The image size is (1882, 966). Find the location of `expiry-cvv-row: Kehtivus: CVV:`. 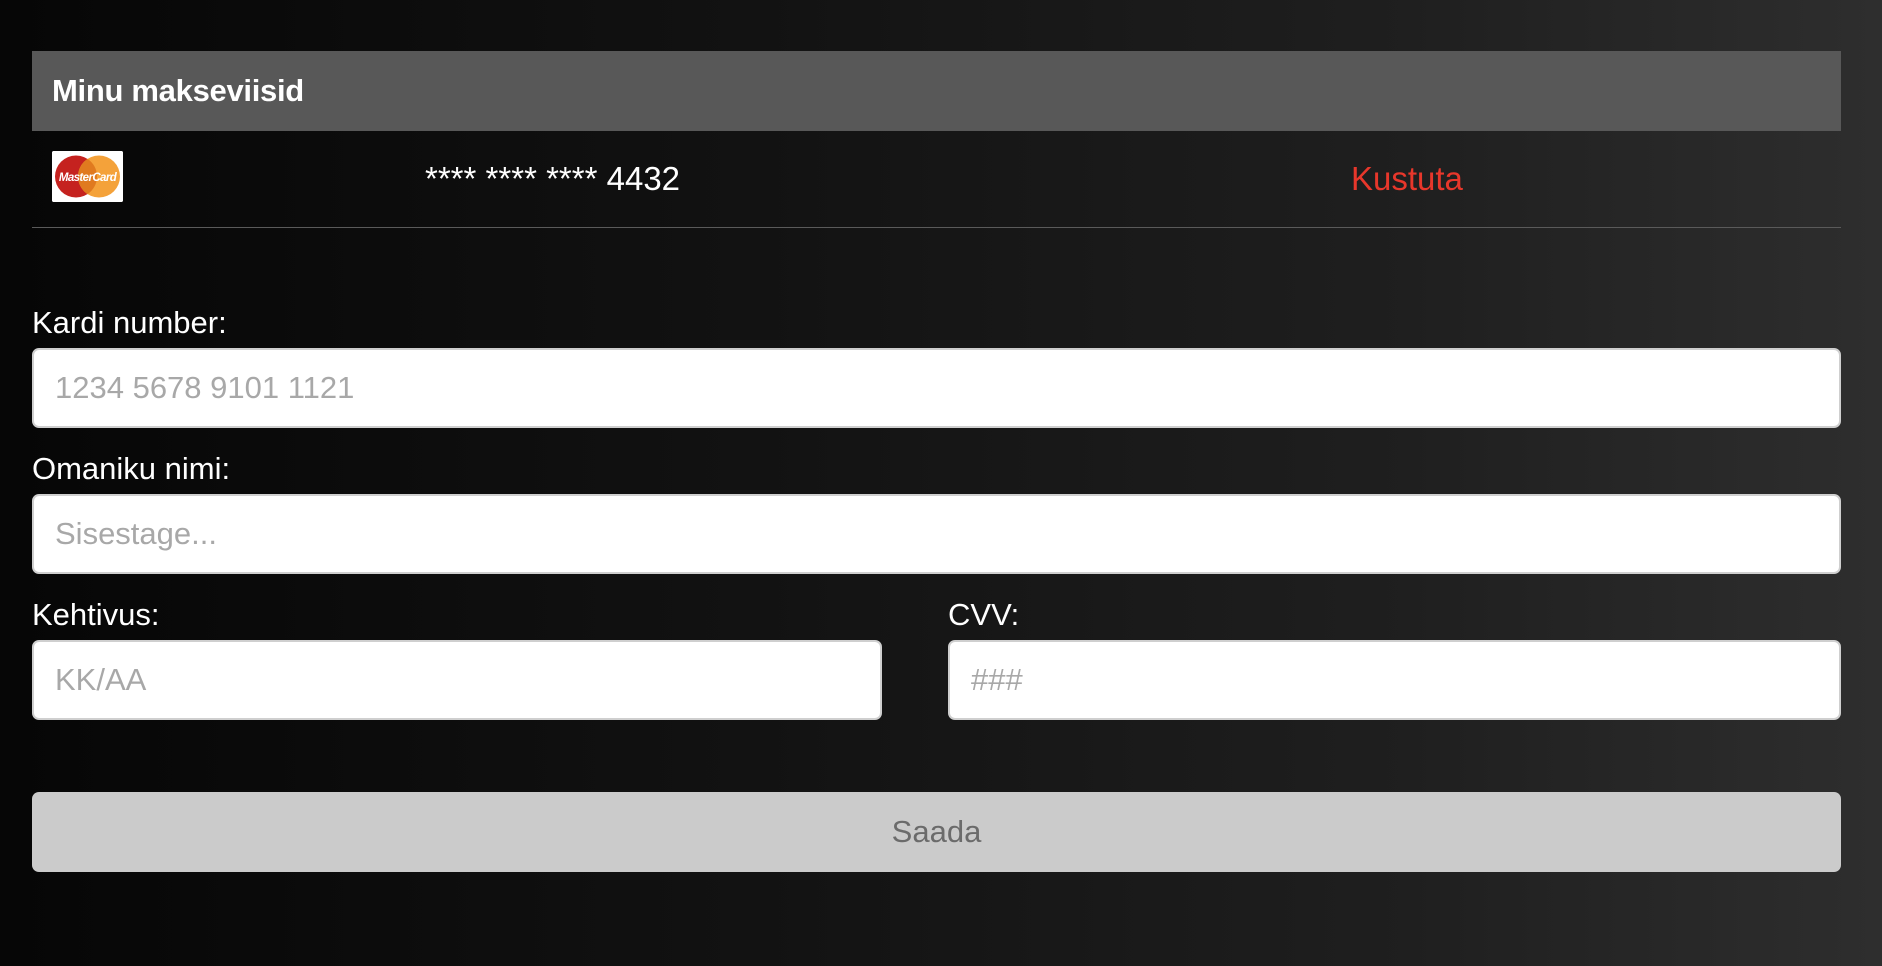

expiry-cvv-row: Kehtivus: CVV: is located at coordinates (936, 658).